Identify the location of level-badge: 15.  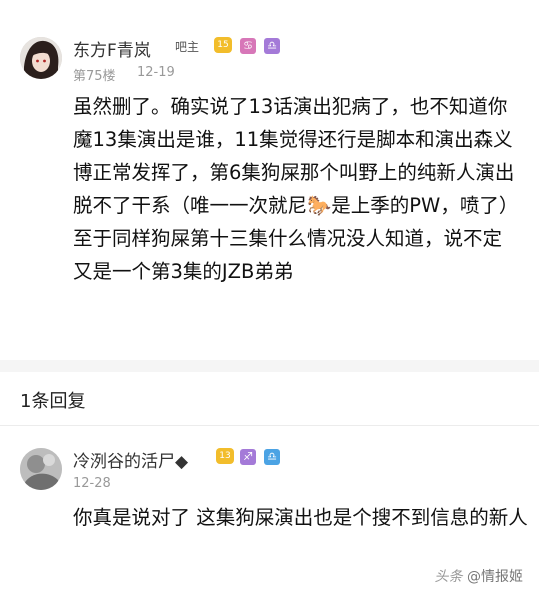
(223, 45).